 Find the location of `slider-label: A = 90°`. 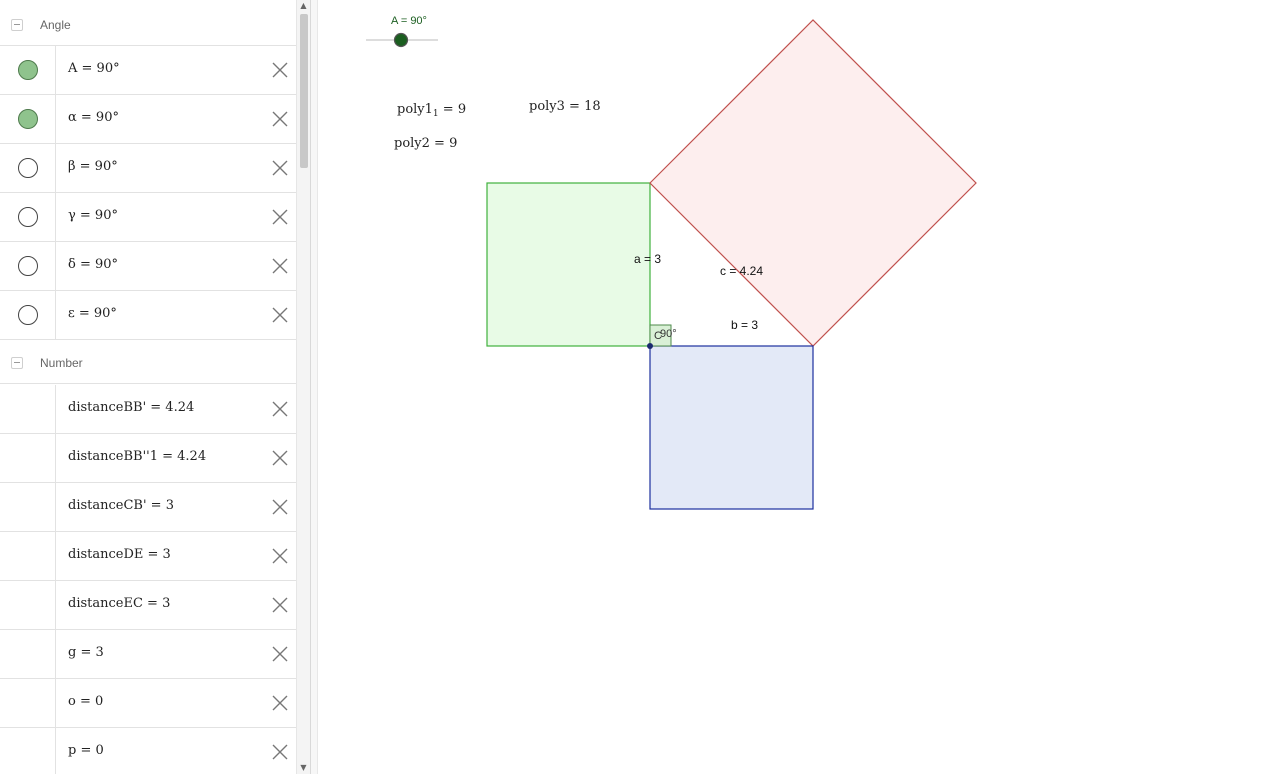

slider-label: A = 90° is located at coordinates (409, 21).